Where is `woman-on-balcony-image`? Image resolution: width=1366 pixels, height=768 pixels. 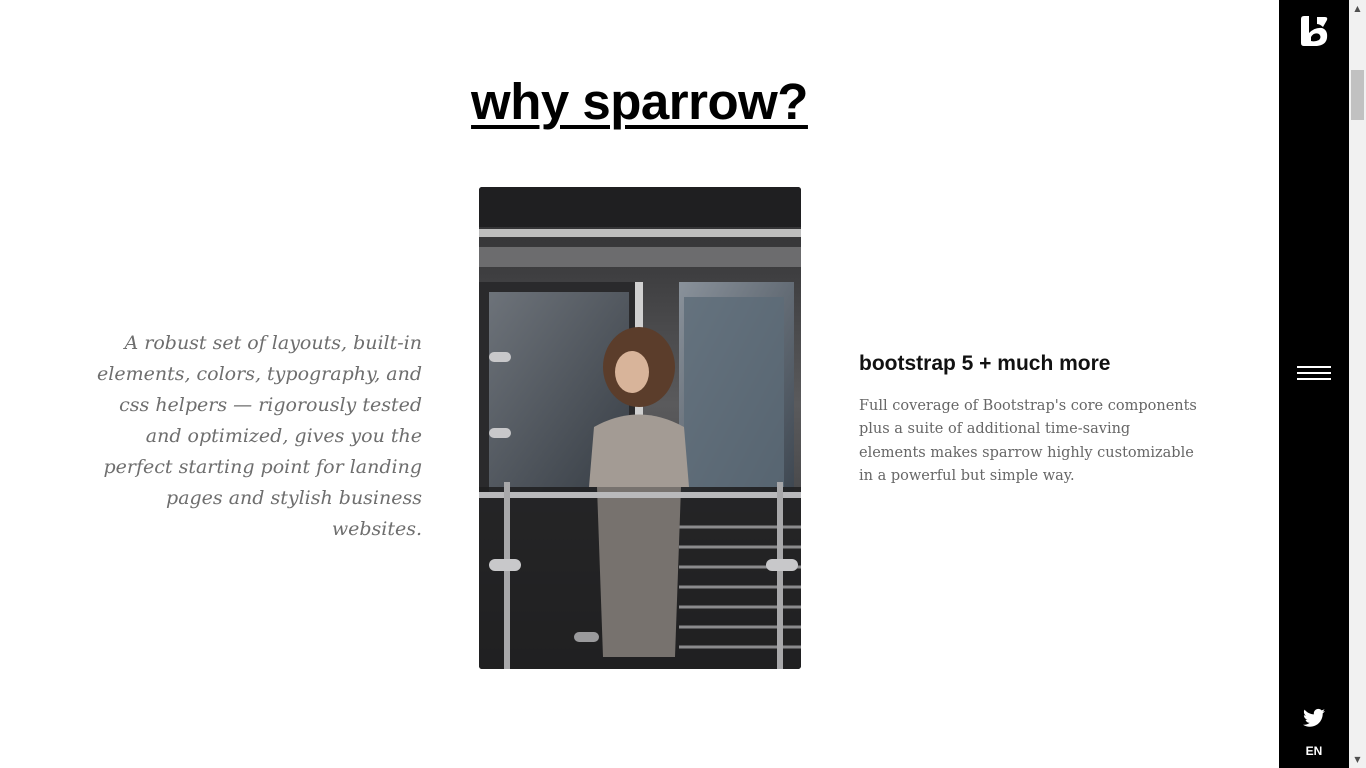 woman-on-balcony-image is located at coordinates (640, 428).